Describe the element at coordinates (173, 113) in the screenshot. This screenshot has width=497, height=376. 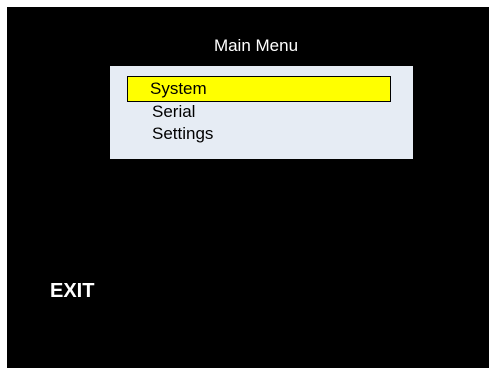
I see `menu-item-serial: Serial` at that location.